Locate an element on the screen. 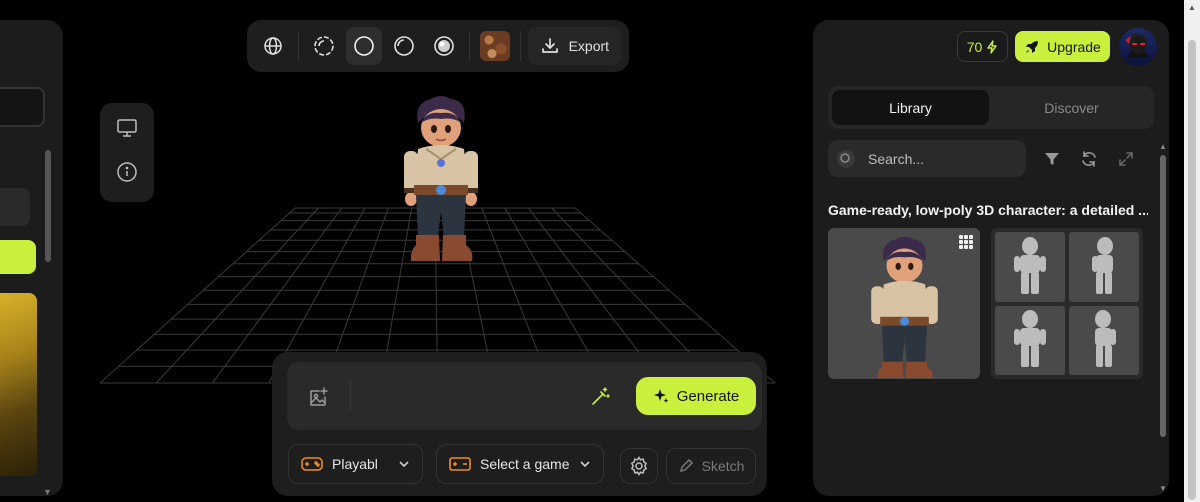 This screenshot has height=502, width=1200. game-dropdown-value: Select a game is located at coordinates (525, 464).